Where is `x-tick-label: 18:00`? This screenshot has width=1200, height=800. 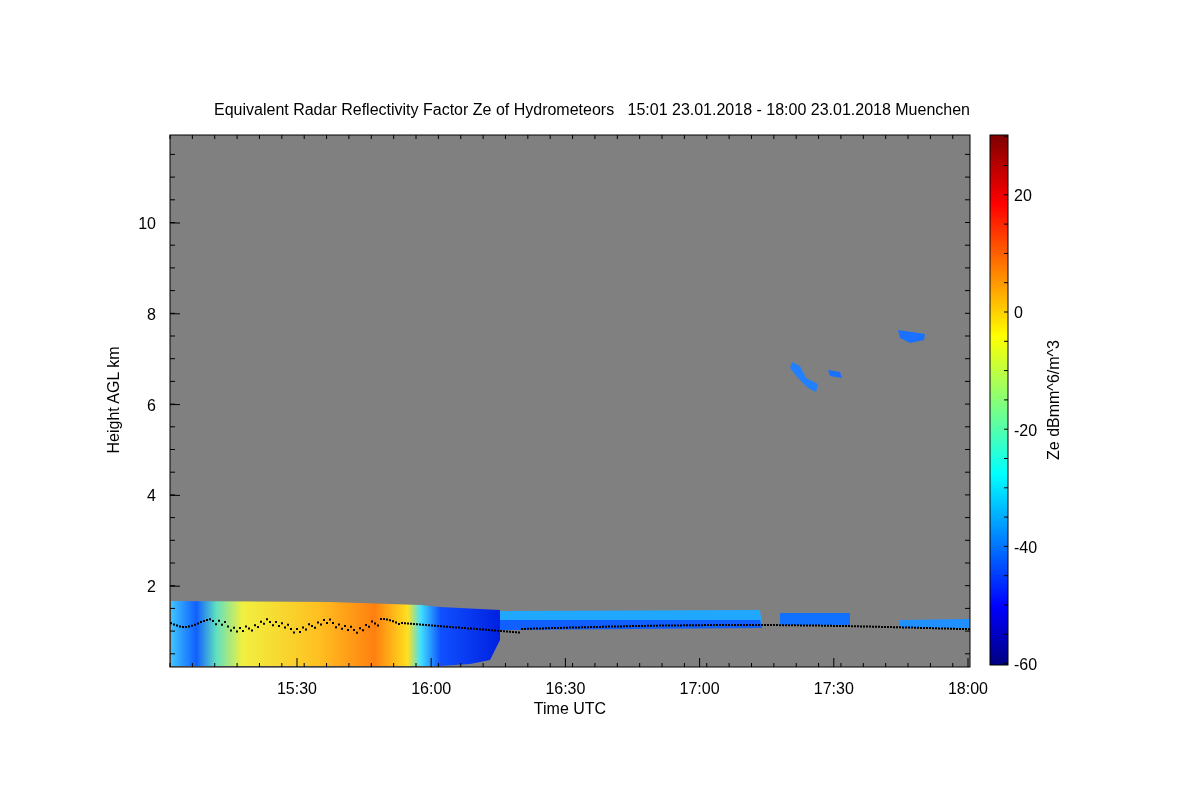
x-tick-label: 18:00 is located at coordinates (968, 688).